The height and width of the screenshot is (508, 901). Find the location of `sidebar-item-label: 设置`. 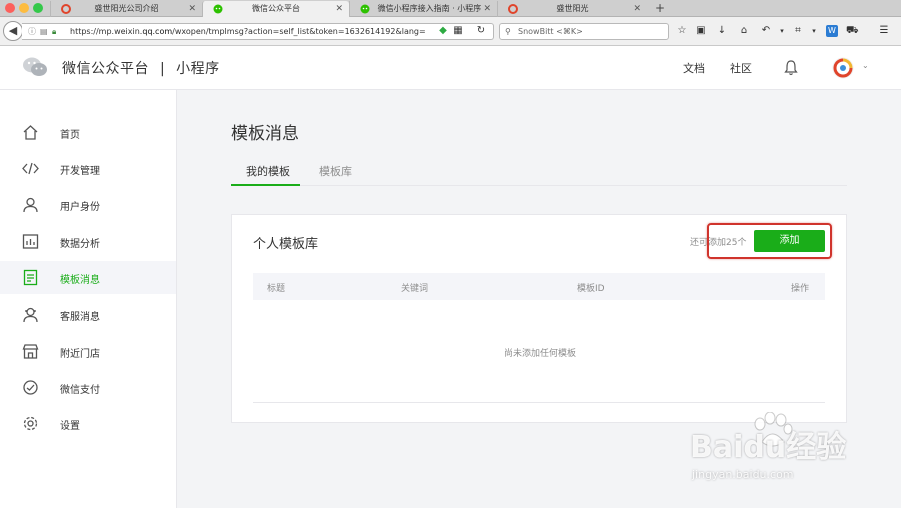

sidebar-item-label: 设置 is located at coordinates (70, 426).